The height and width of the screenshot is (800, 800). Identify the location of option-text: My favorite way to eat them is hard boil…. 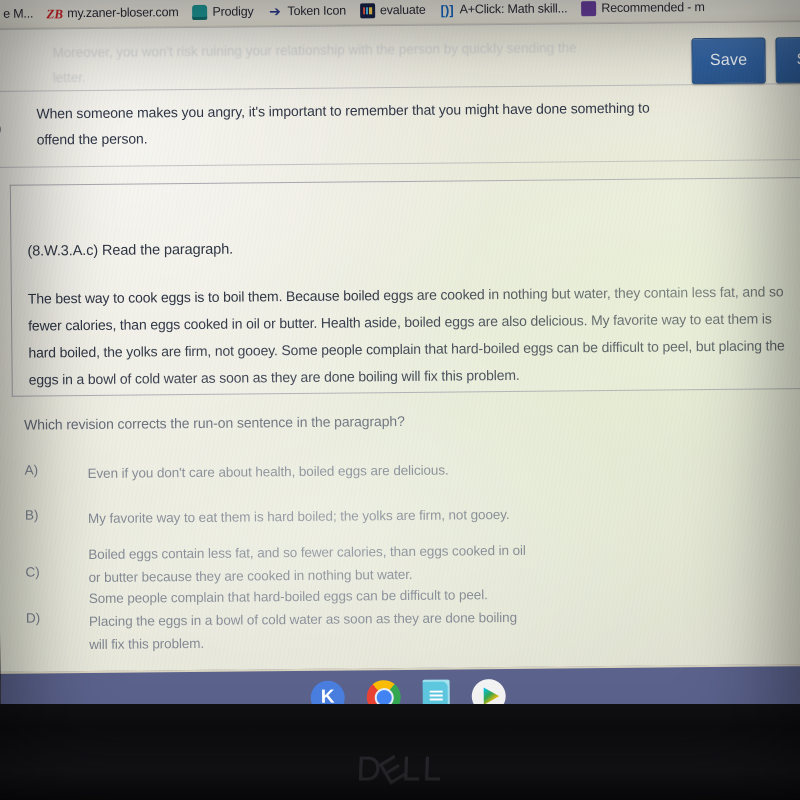
(298, 516).